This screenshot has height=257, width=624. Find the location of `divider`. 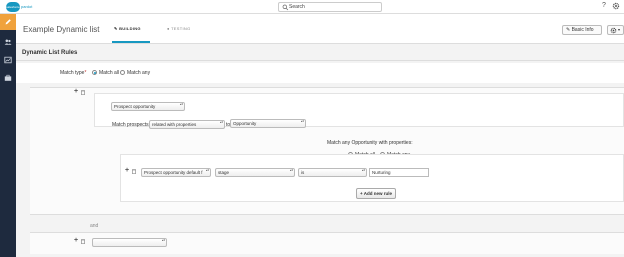

divider is located at coordinates (320, 60).